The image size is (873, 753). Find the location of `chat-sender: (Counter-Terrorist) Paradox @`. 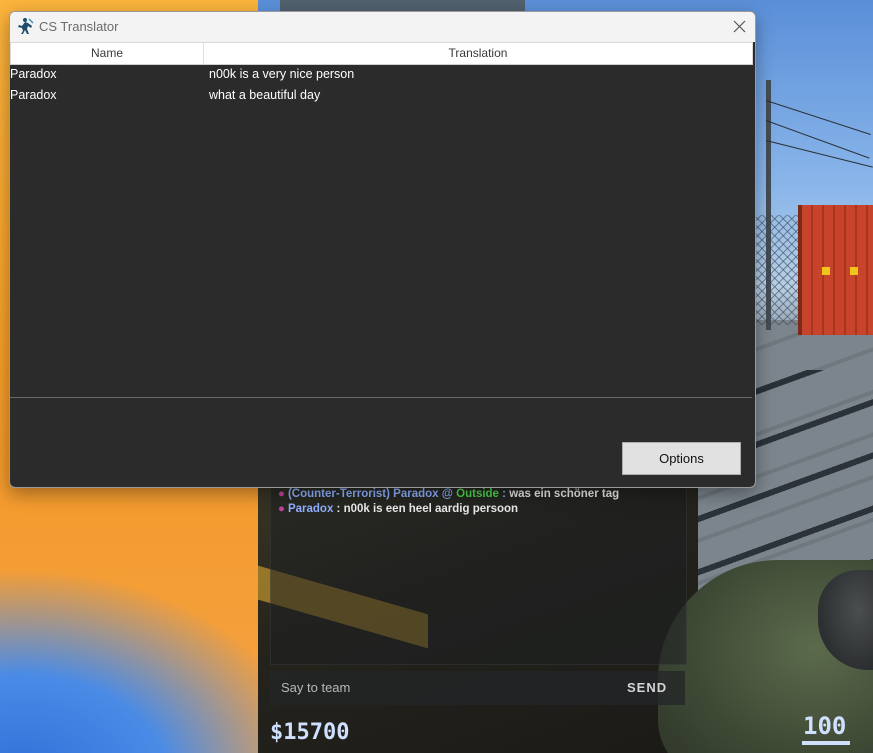

chat-sender: (Counter-Terrorist) Paradox @ is located at coordinates (372, 494).